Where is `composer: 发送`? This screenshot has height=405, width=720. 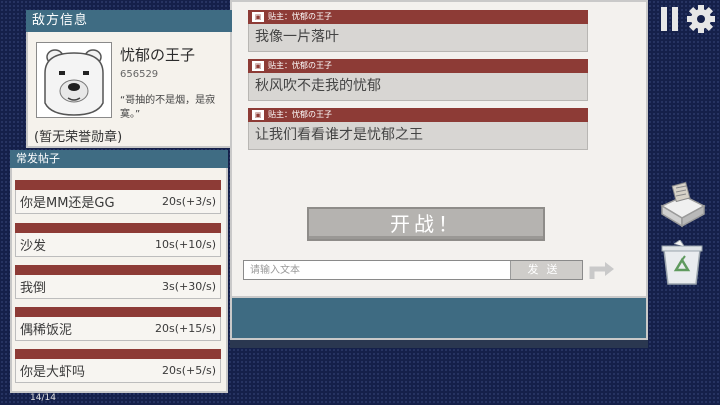
composer: 发送 is located at coordinates (413, 270).